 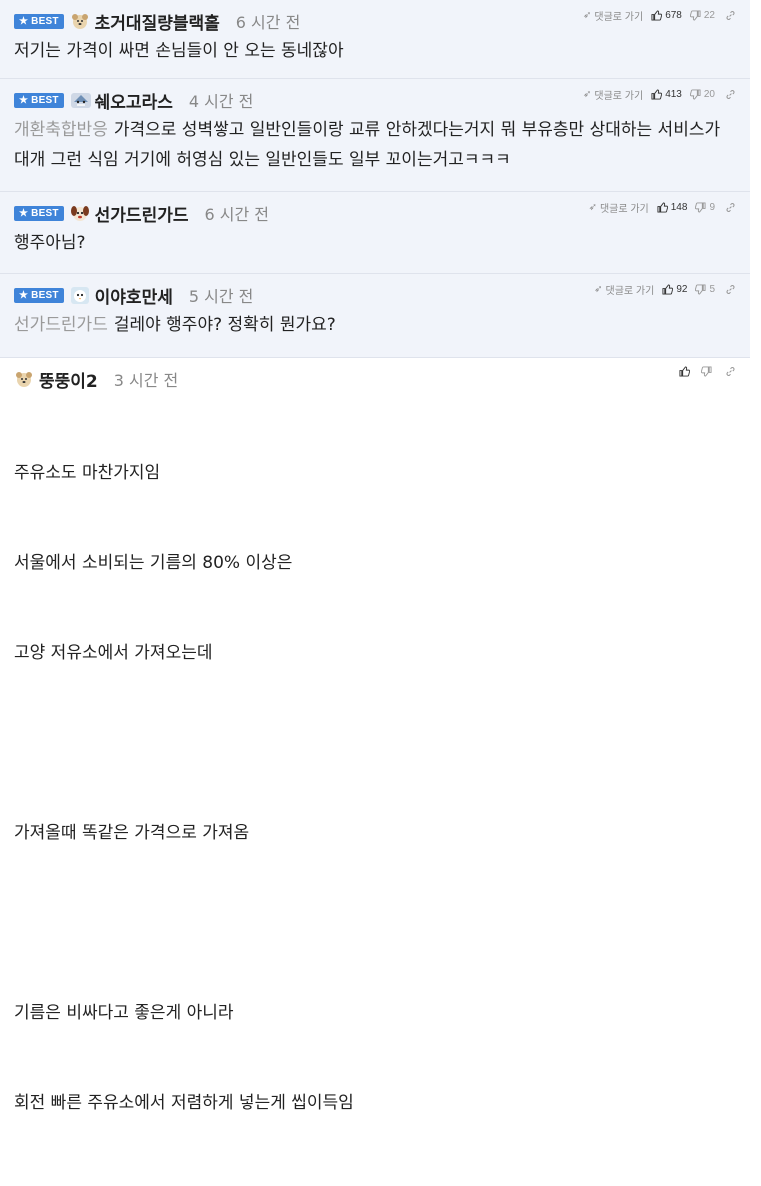 I want to click on nickname: 이야호만세, so click(x=134, y=295).